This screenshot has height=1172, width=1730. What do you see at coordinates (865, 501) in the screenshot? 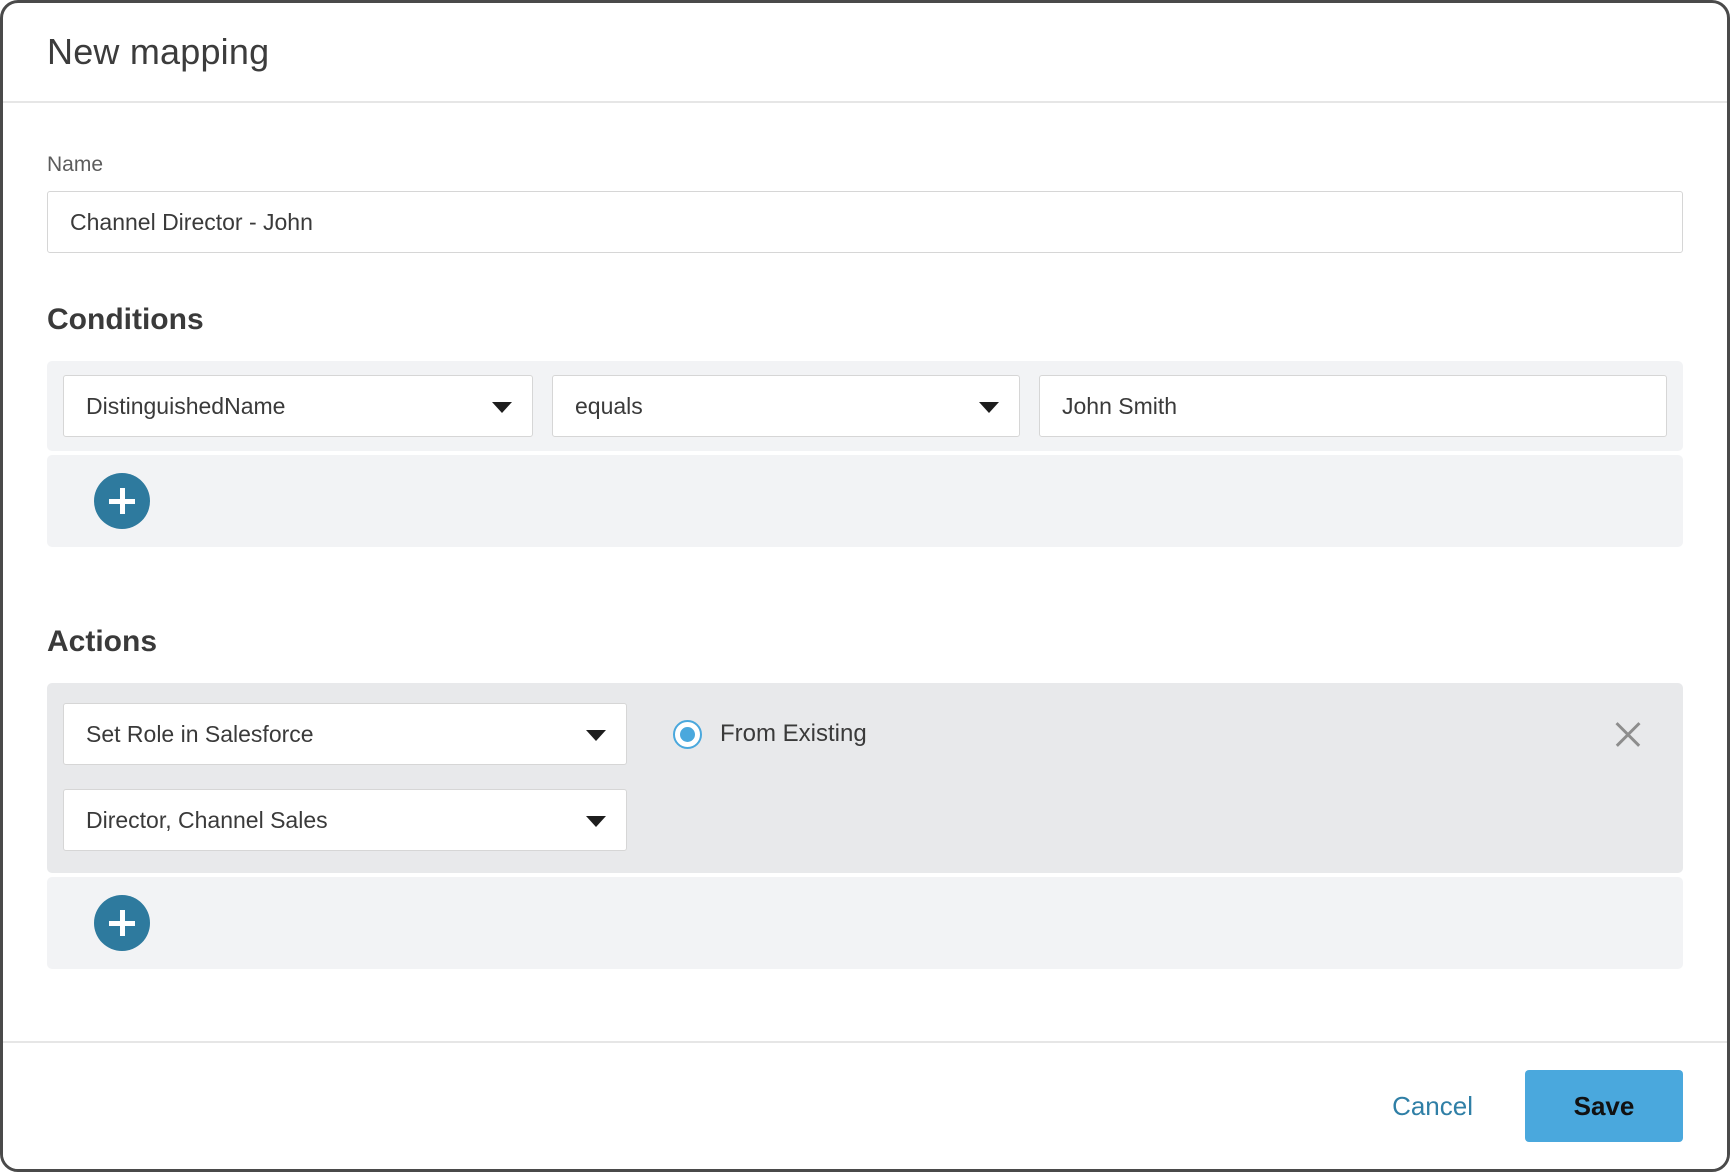
I see `conditions-add-panel` at bounding box center [865, 501].